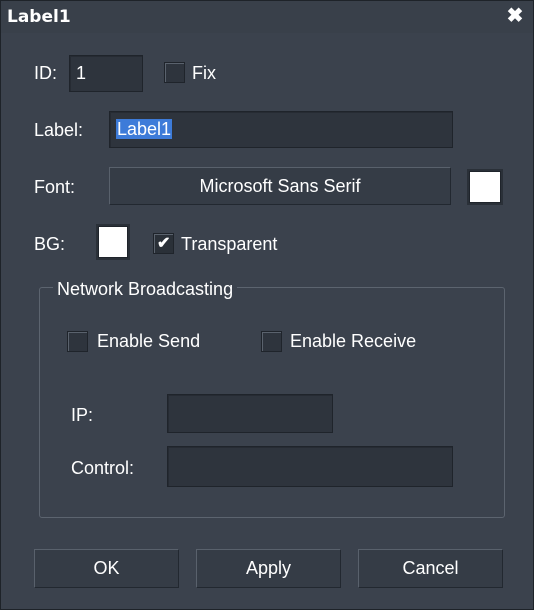 The width and height of the screenshot is (534, 610). I want to click on font-label: Font:, so click(55, 187).